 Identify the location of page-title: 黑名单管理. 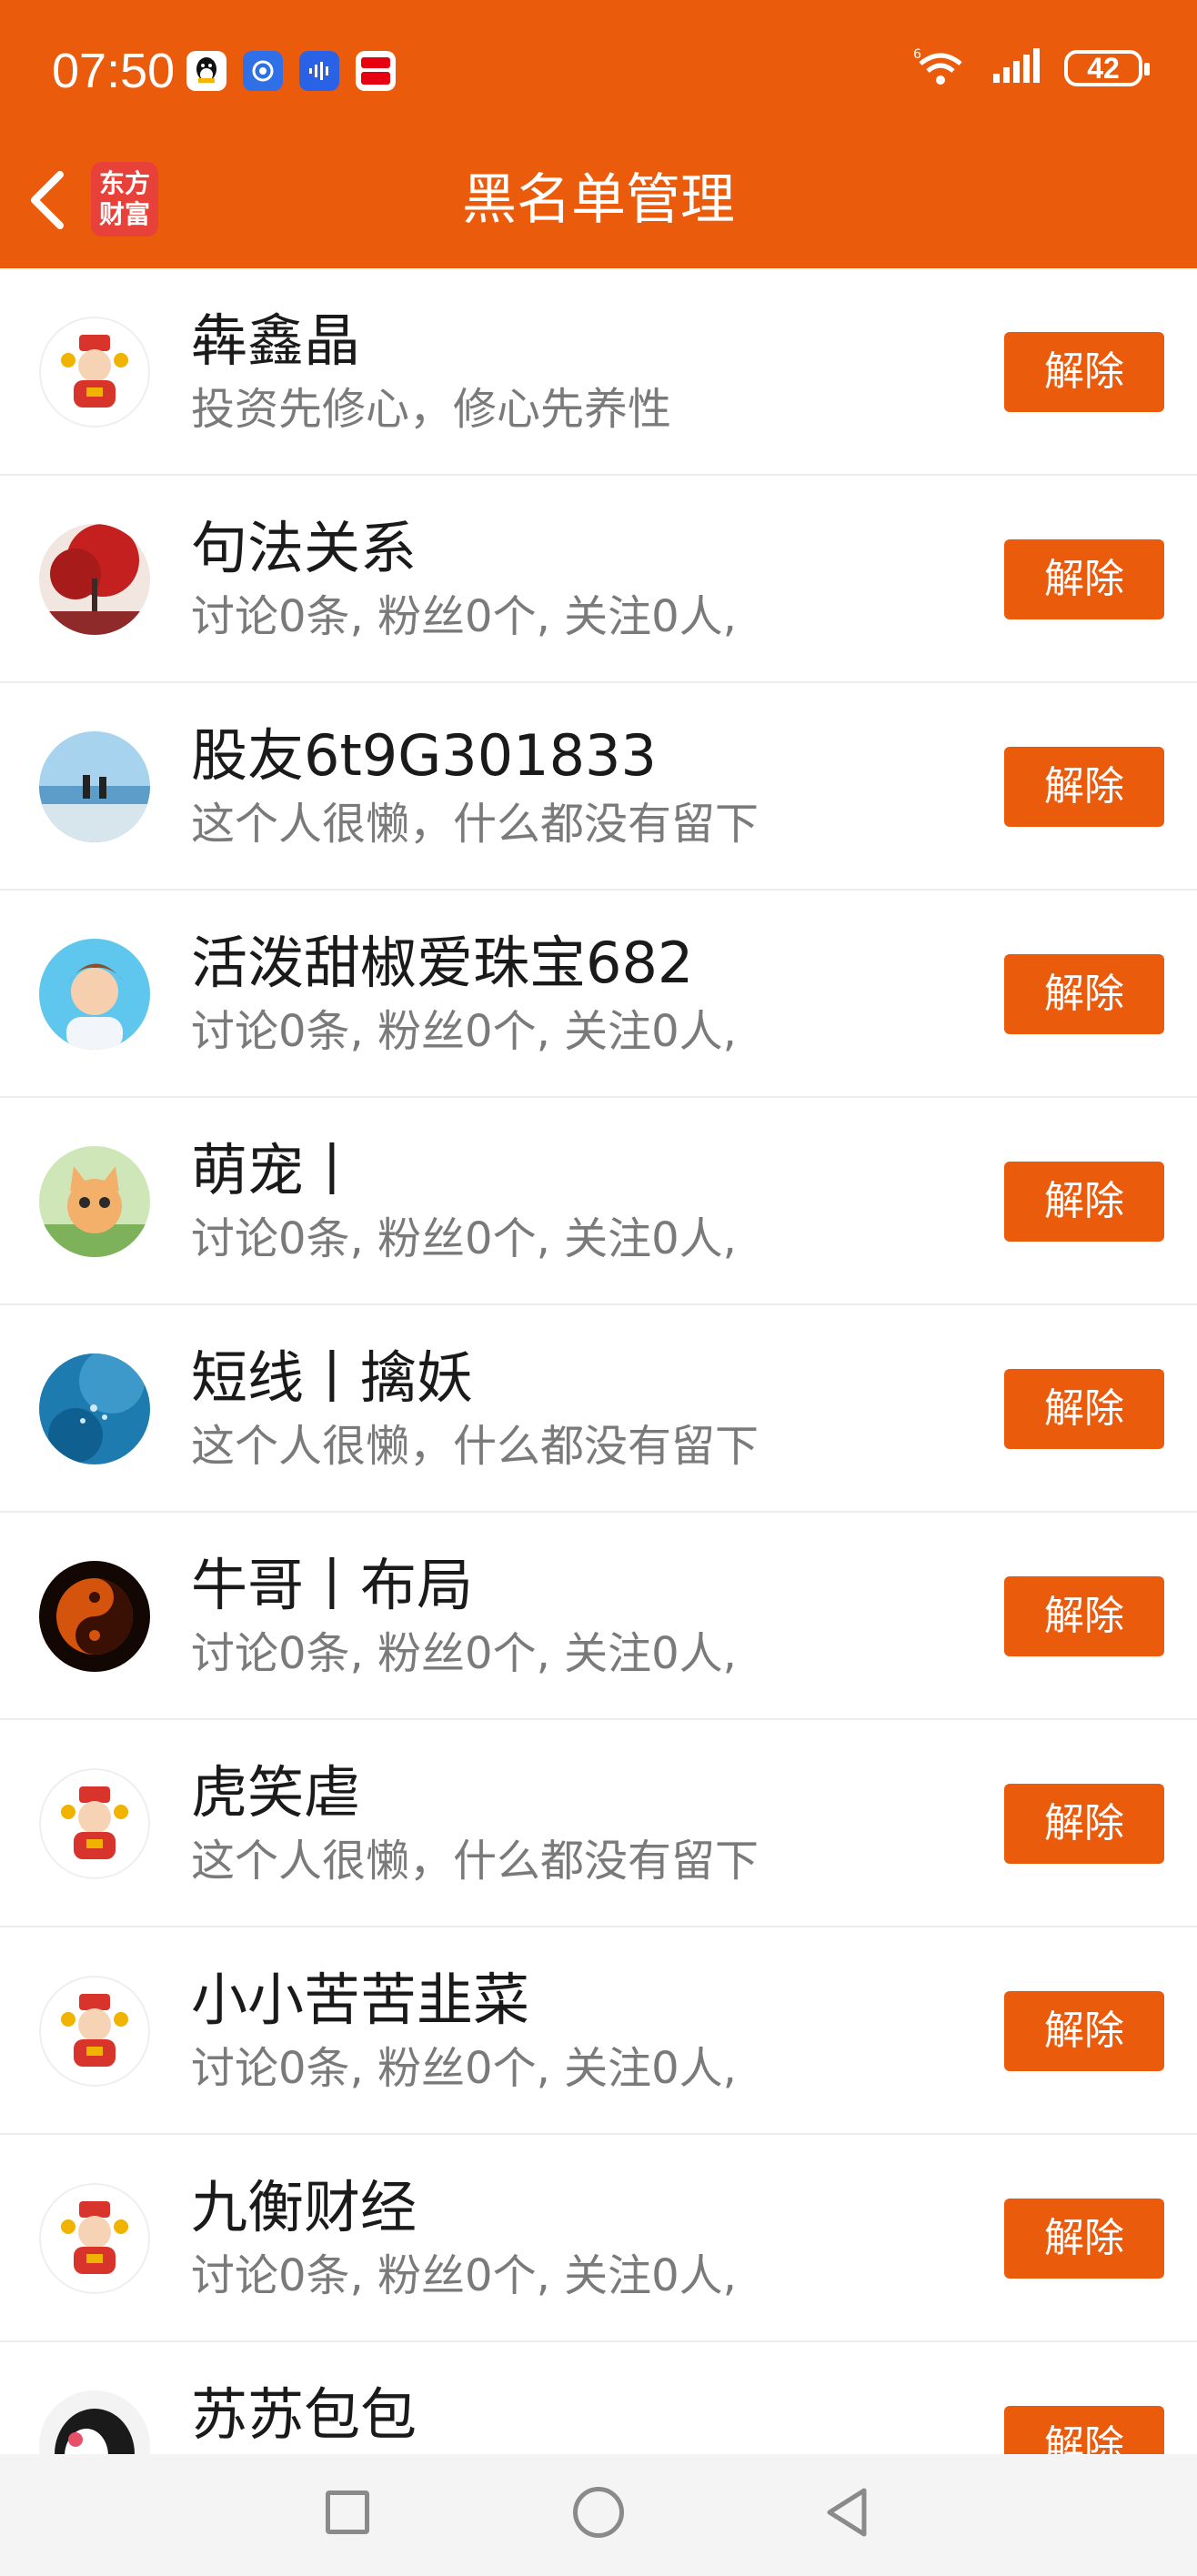
(598, 200).